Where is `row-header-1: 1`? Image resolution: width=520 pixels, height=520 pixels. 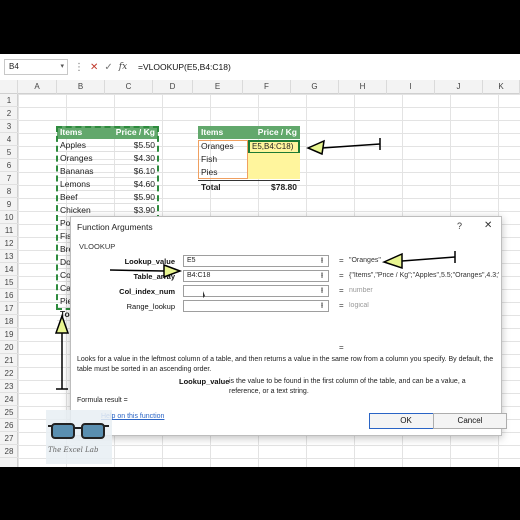
row-header-1: 1 is located at coordinates (9, 100).